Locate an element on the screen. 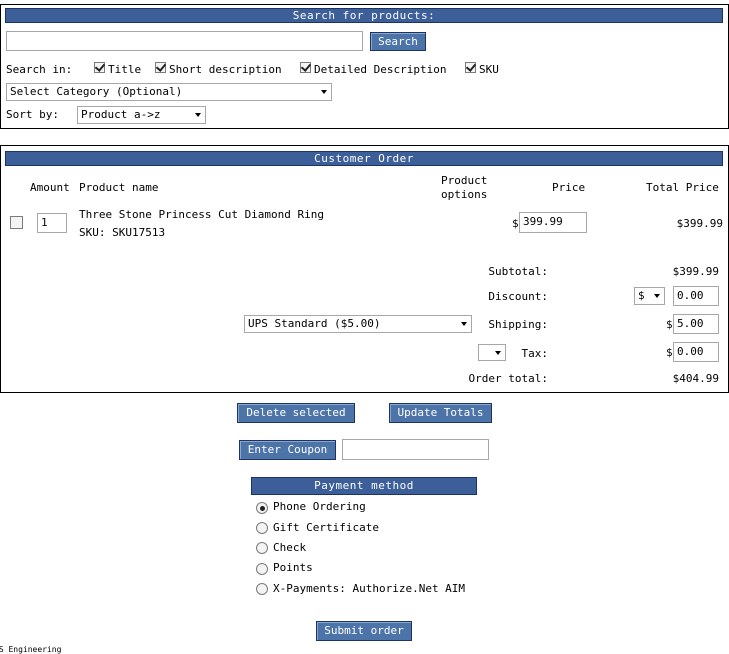  submit-order-button: Submit order is located at coordinates (364, 631).